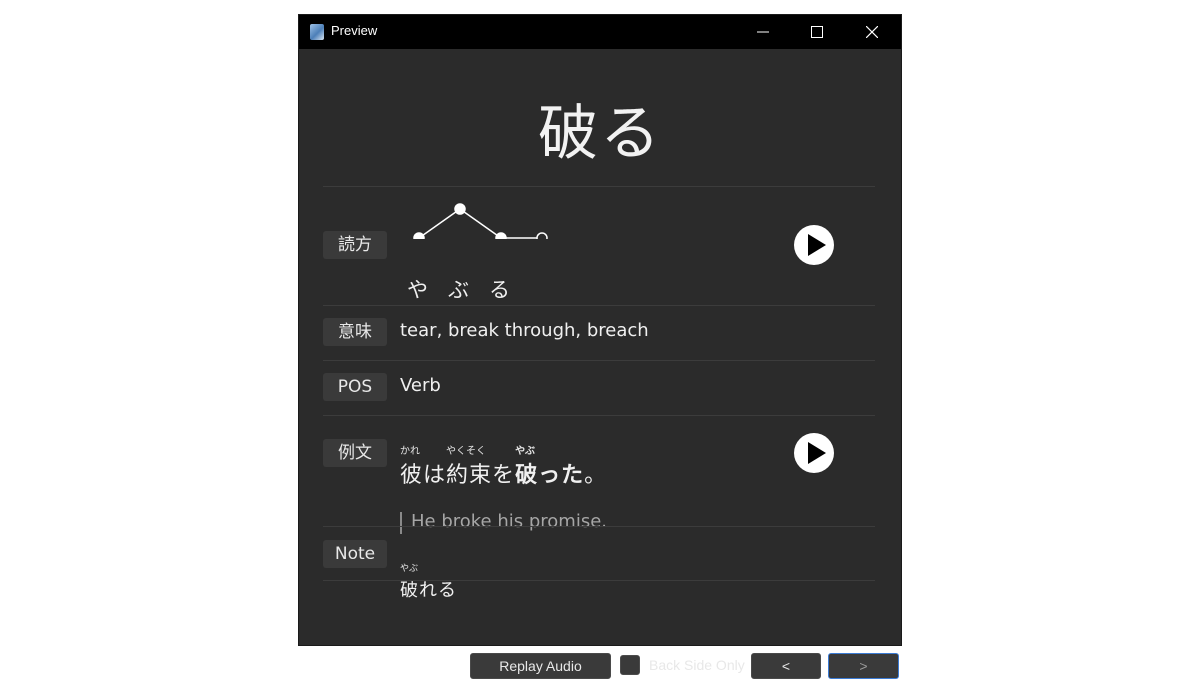 This screenshot has height=679, width=1200. I want to click on play-reading-button, so click(814, 245).